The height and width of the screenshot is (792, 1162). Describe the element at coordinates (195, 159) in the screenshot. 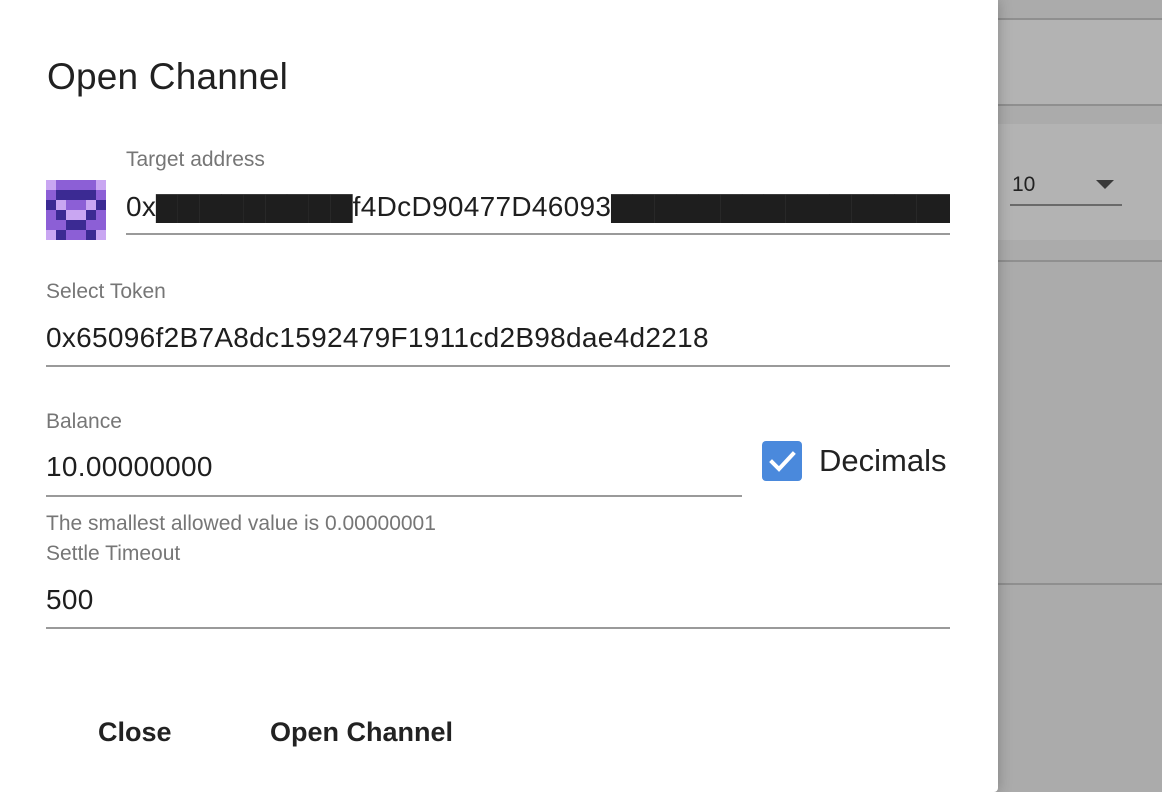

I see `target-address-label: Target address` at that location.